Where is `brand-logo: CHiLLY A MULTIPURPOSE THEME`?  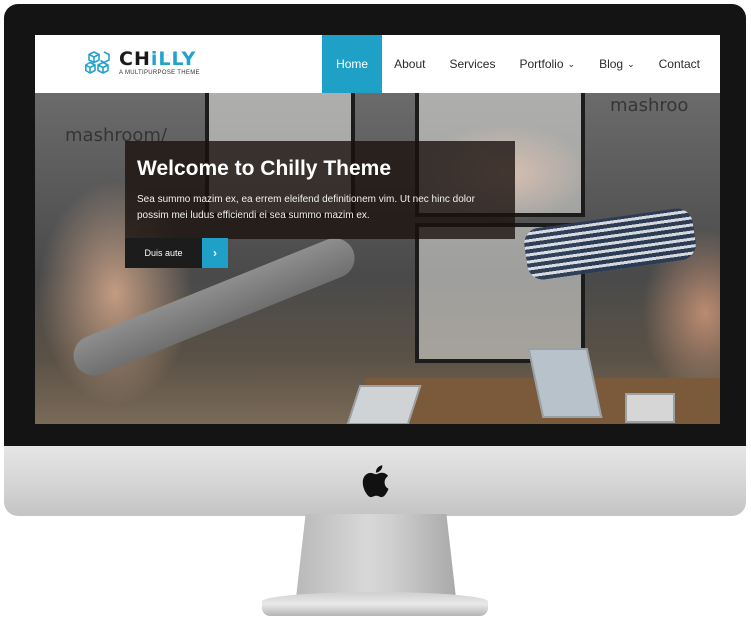 brand-logo: CHiLLY A MULTIPURPOSE THEME is located at coordinates (142, 63).